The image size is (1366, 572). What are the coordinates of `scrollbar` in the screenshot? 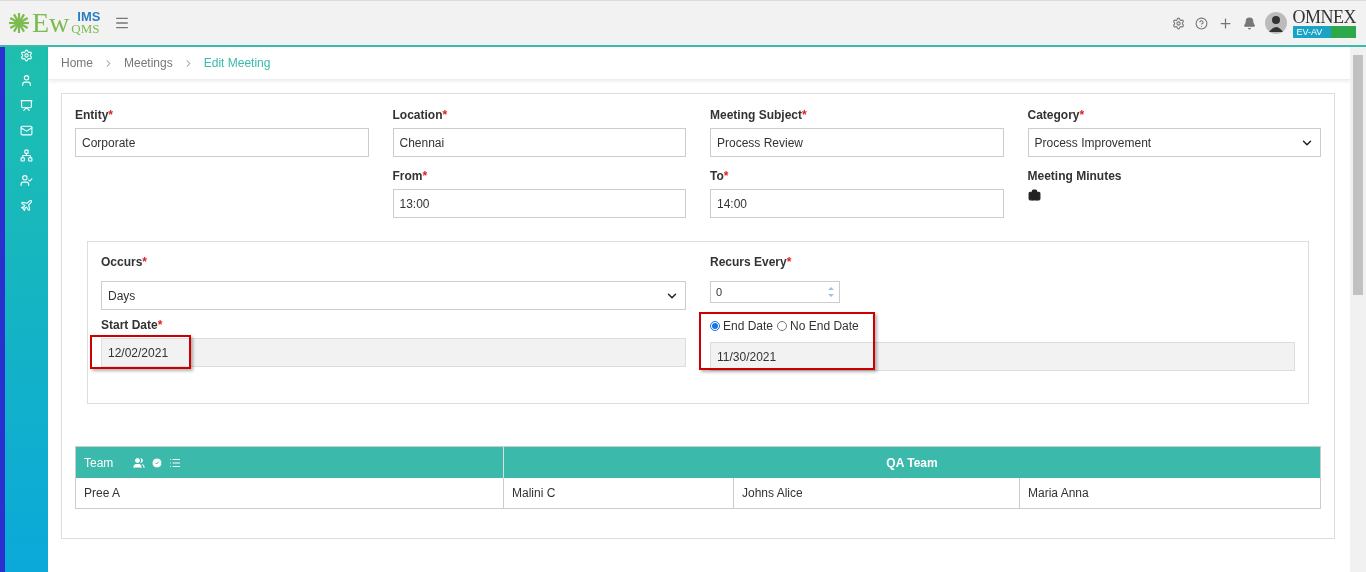 It's located at (1358, 309).